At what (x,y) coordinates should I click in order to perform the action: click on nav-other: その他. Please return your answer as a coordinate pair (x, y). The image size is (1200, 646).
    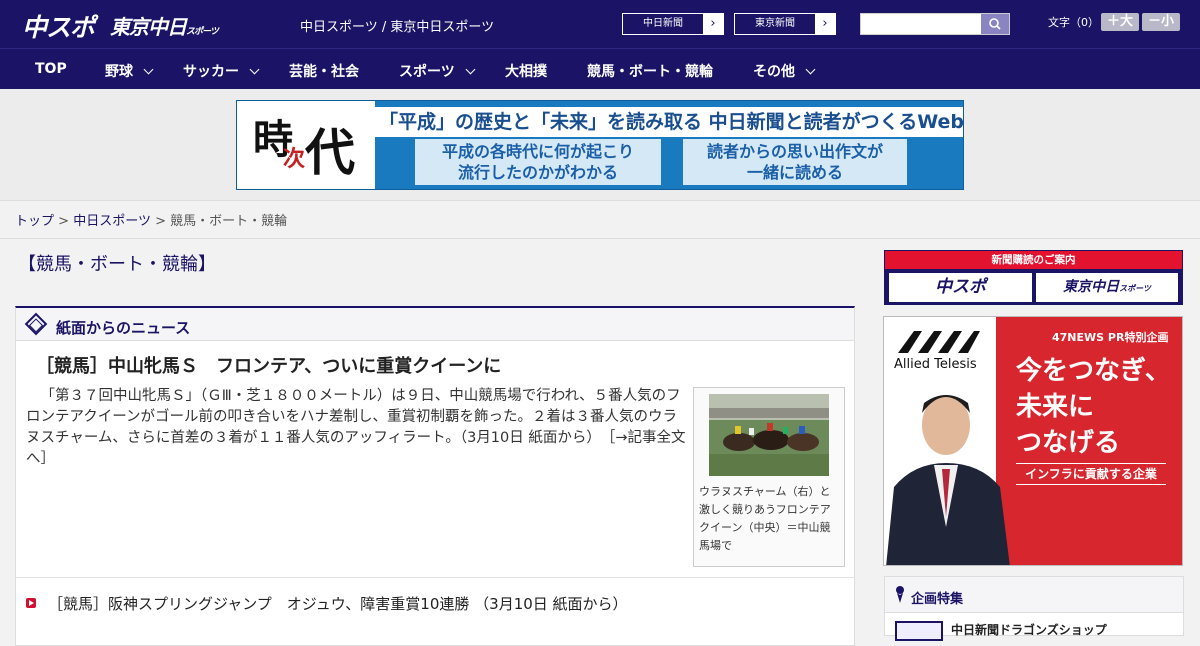
    Looking at the image, I should click on (784, 71).